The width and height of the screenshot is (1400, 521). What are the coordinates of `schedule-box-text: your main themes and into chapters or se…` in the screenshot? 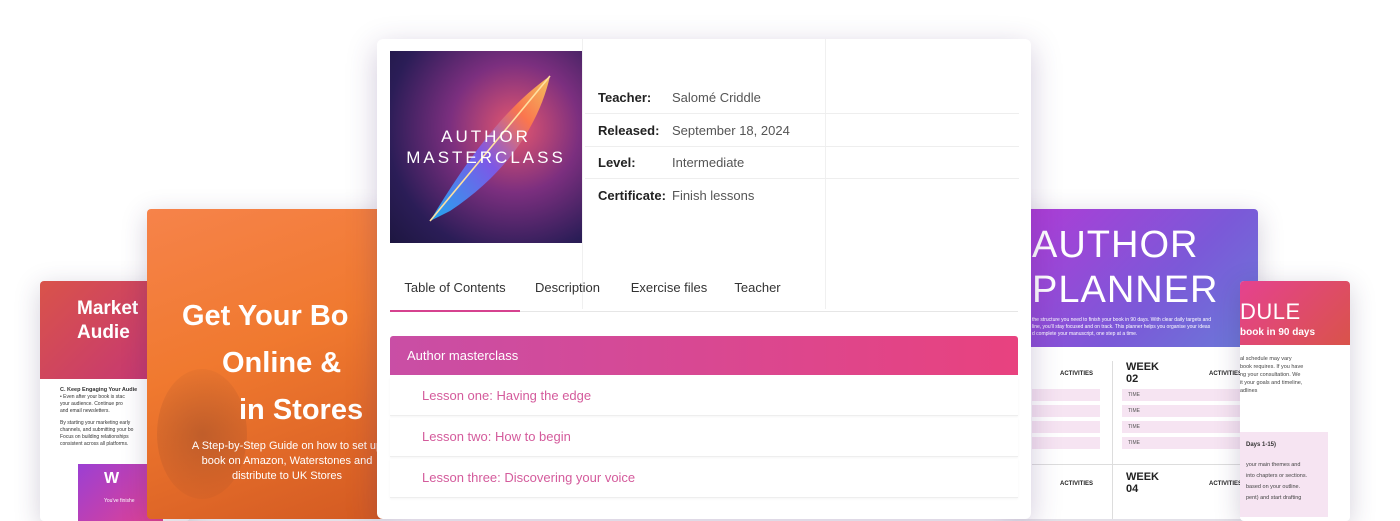 It's located at (1276, 482).